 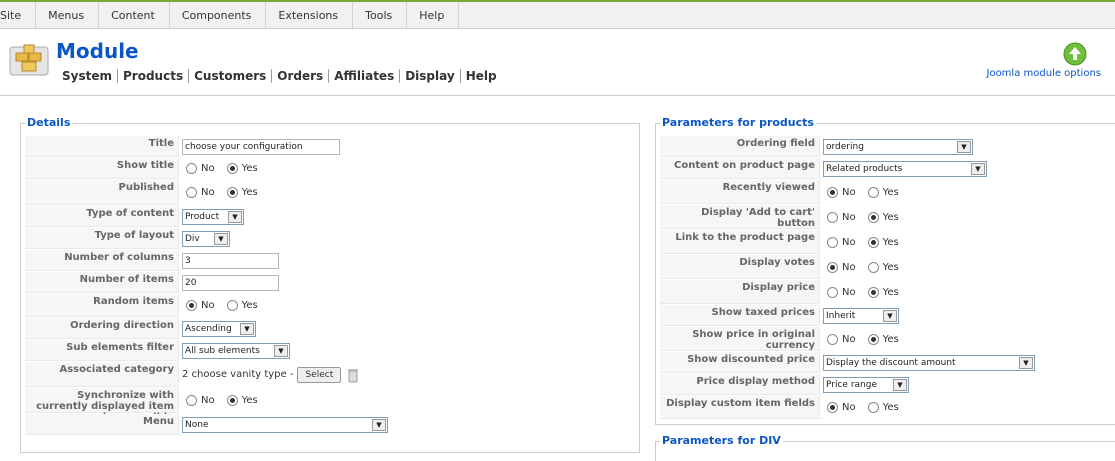 I want to click on published-no-radio, so click(x=191, y=192).